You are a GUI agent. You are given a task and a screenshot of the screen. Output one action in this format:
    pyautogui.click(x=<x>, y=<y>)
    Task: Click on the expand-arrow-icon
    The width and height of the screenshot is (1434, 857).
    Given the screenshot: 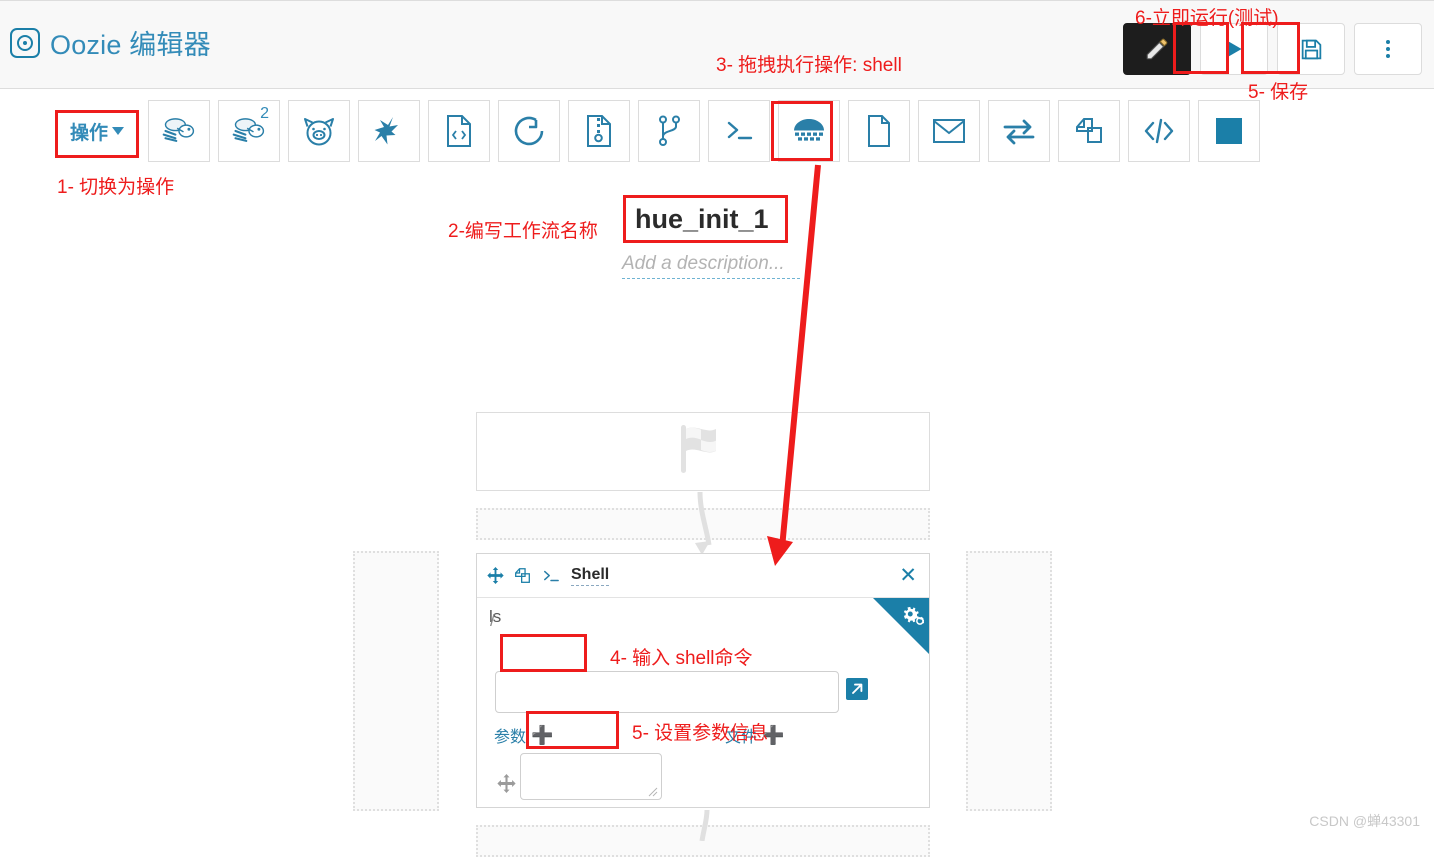 What is the action you would take?
    pyautogui.click(x=857, y=689)
    